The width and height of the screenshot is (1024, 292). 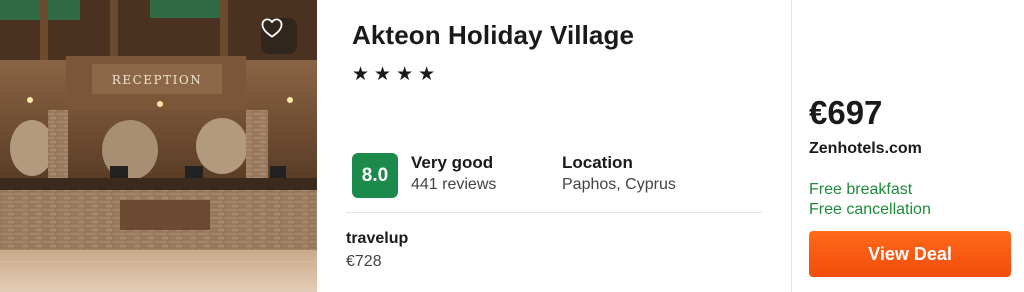 What do you see at coordinates (364, 262) in the screenshot?
I see `alternative-price: €728` at bounding box center [364, 262].